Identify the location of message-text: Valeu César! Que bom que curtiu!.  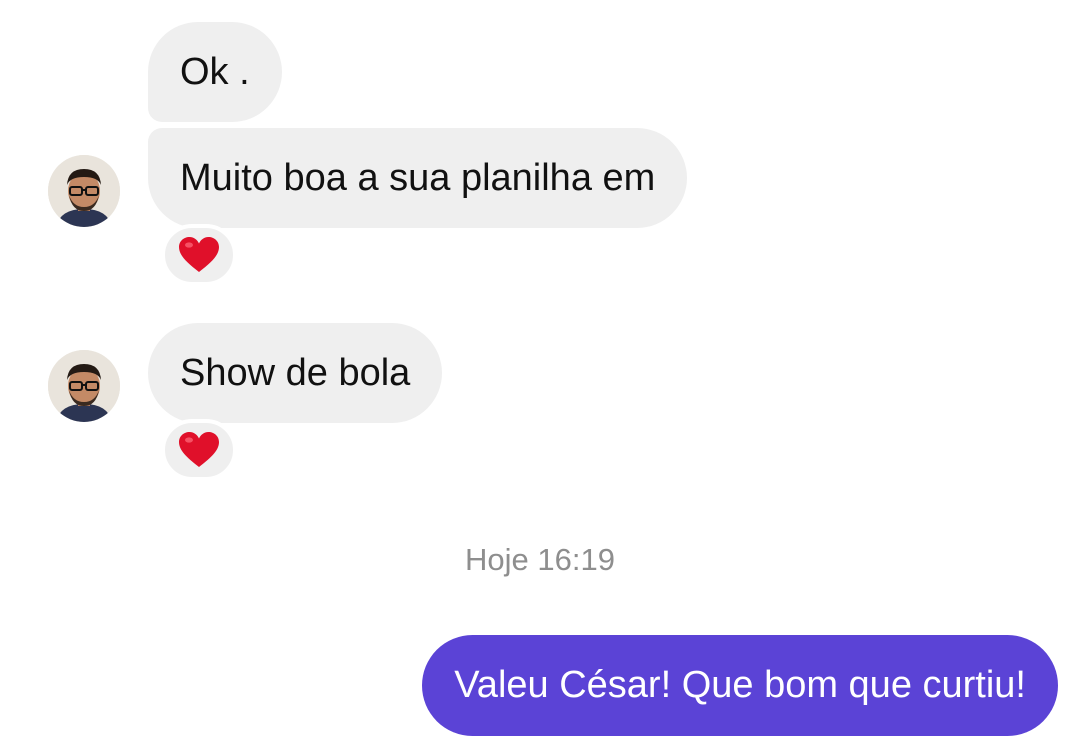
(740, 685).